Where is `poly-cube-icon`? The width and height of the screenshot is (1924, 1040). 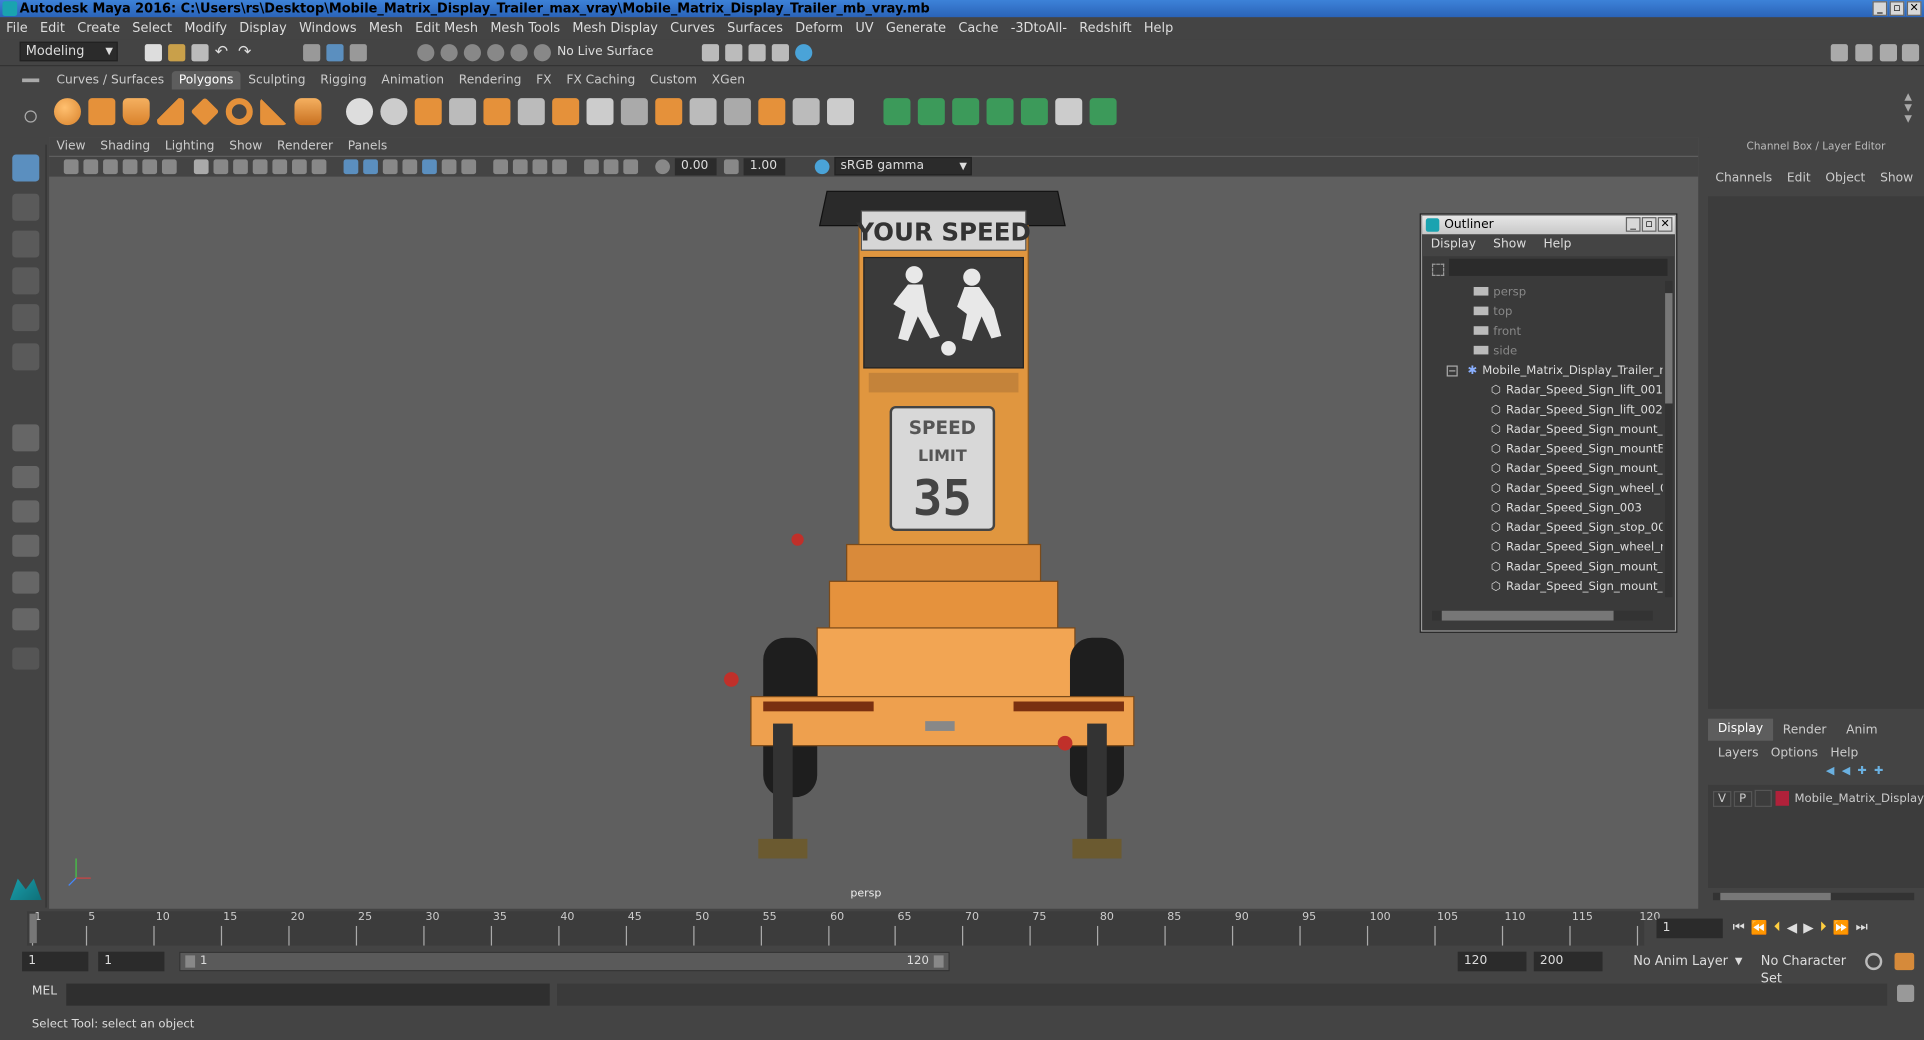 poly-cube-icon is located at coordinates (102, 112).